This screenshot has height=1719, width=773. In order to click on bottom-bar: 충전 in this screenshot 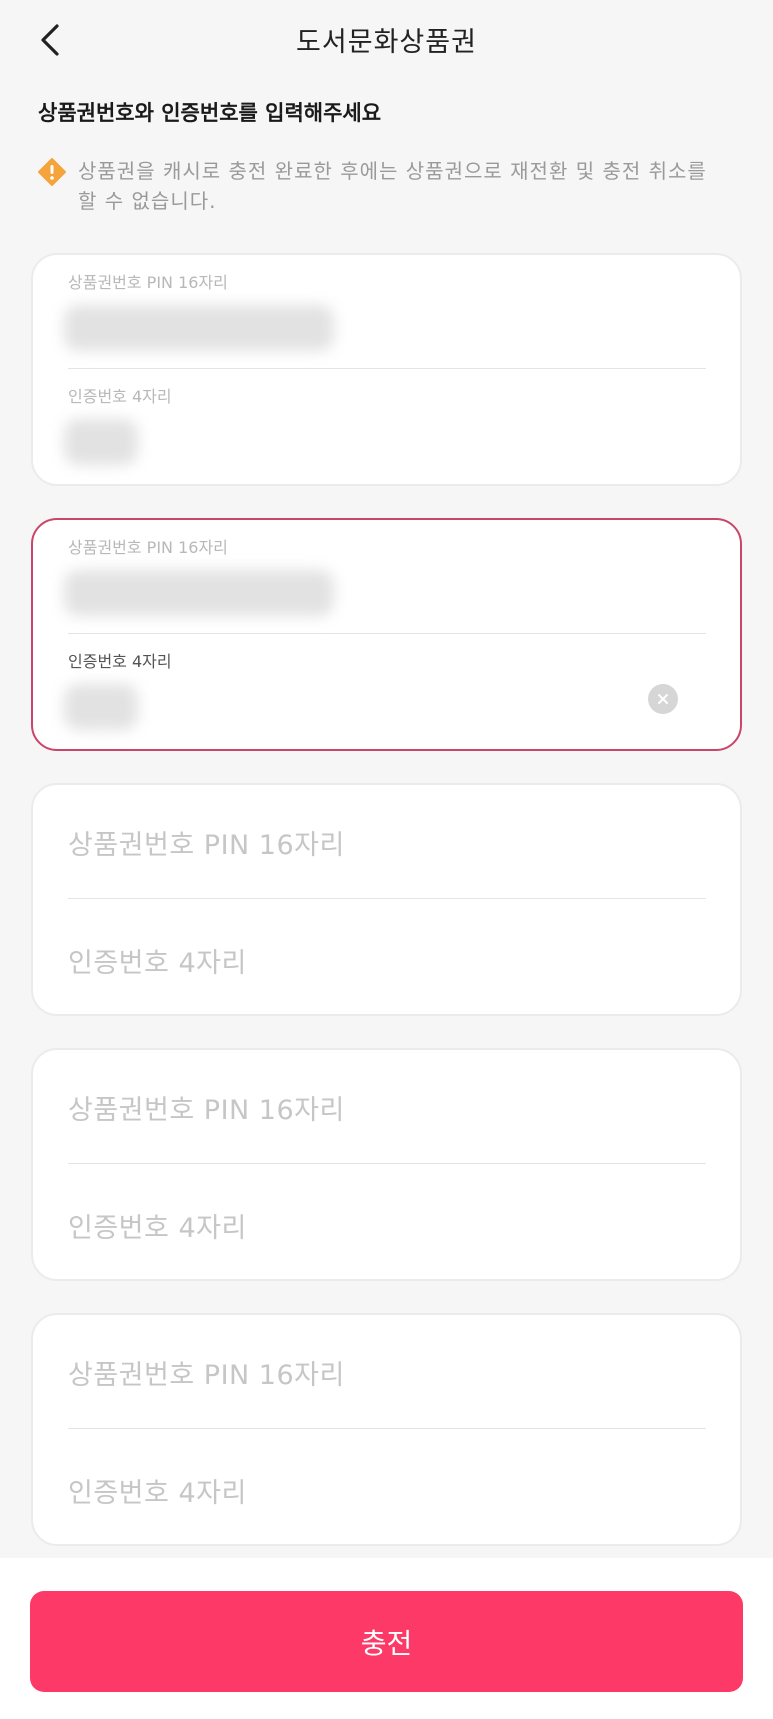, I will do `click(386, 1638)`.